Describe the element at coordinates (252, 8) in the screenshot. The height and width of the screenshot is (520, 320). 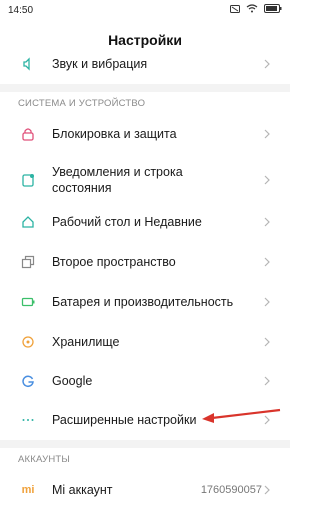
I see `wifi-icon` at that location.